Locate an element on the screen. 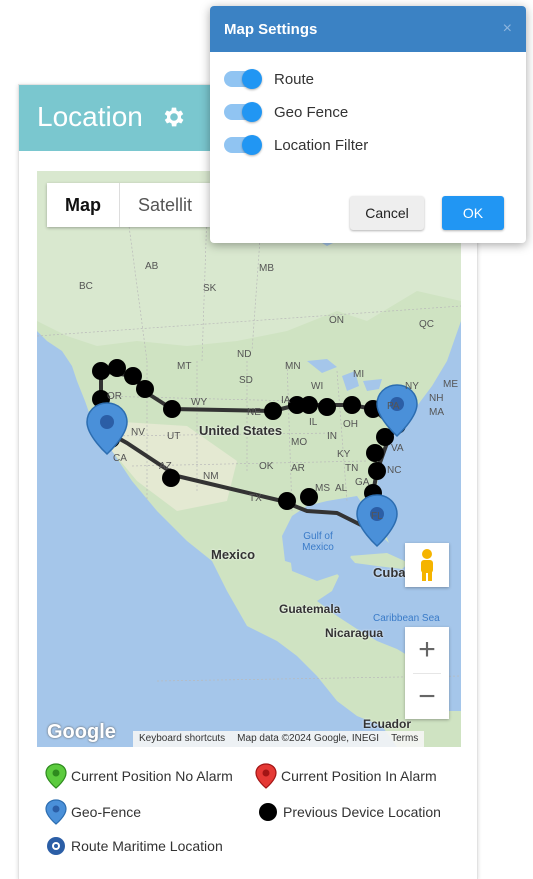 This screenshot has width=533, height=879. map-label-ecuador: Ecuador is located at coordinates (387, 724).